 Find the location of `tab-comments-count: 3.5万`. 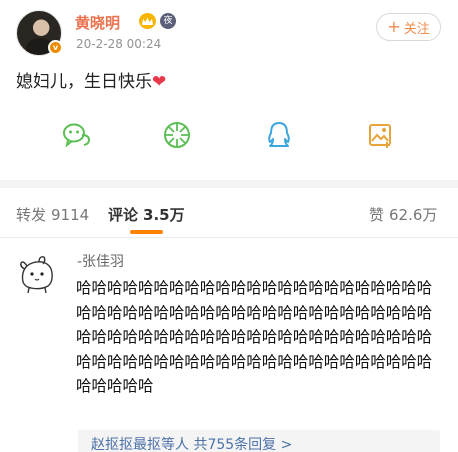

tab-comments-count: 3.5万 is located at coordinates (164, 215).